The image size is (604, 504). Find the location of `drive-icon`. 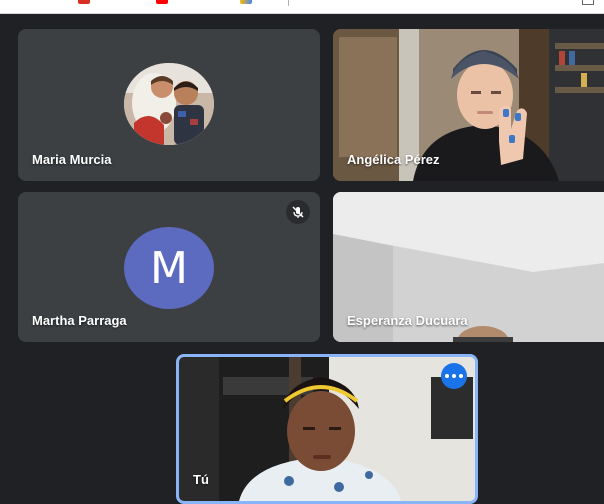

drive-icon is located at coordinates (246, 2).